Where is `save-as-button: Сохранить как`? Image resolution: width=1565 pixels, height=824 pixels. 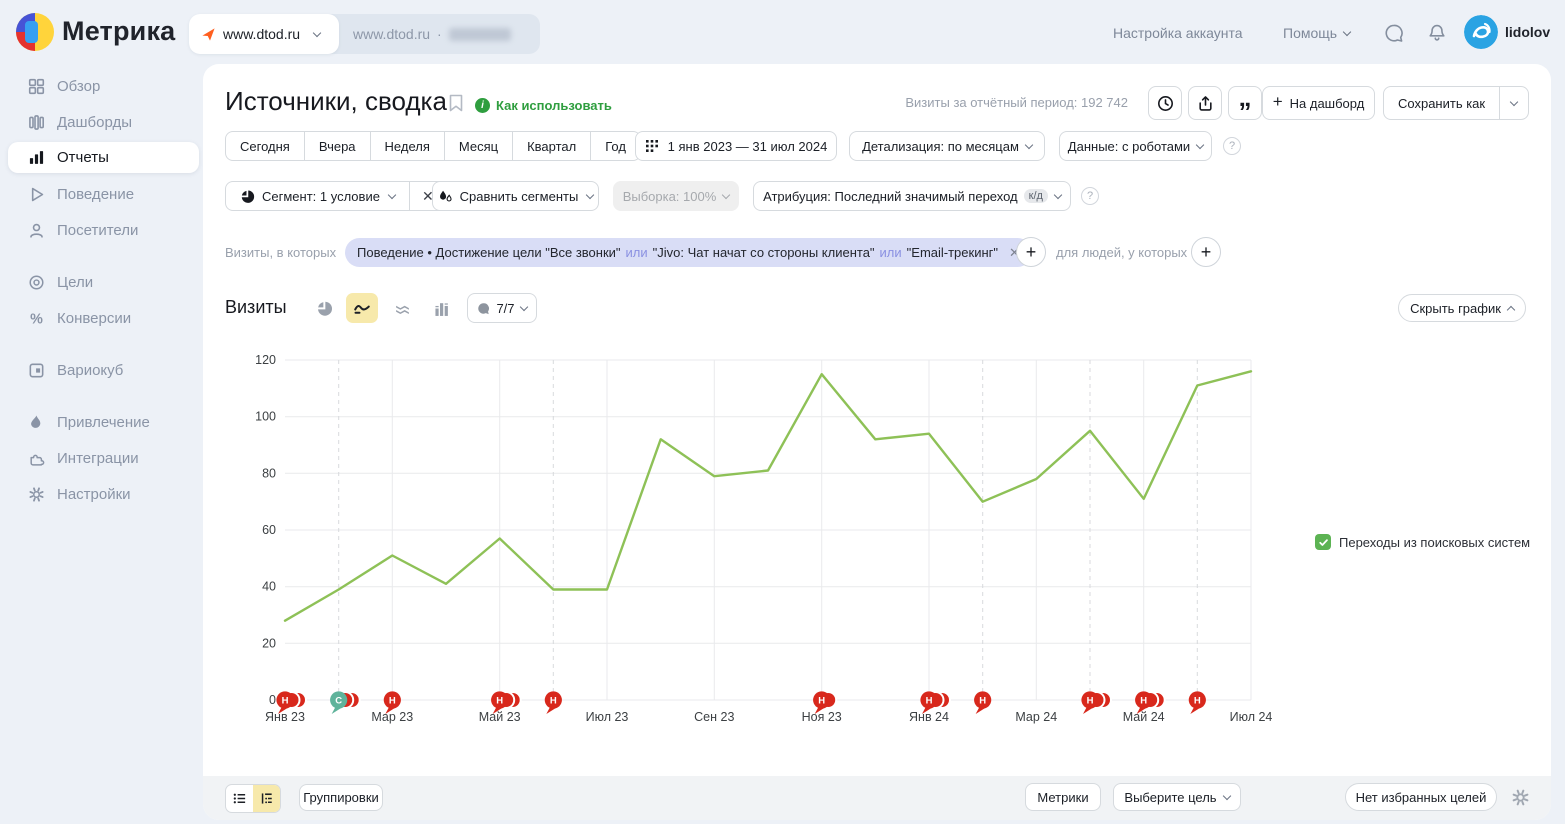 save-as-button: Сохранить как is located at coordinates (1442, 103).